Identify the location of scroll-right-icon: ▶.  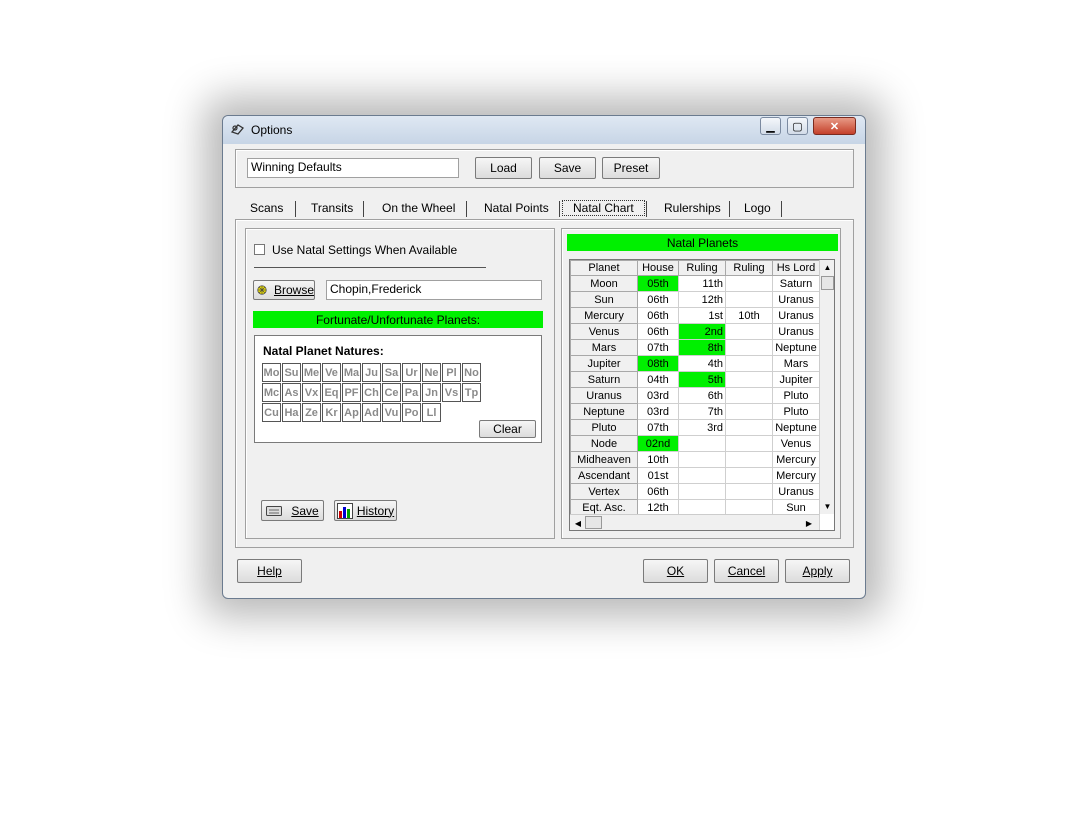
(809, 523).